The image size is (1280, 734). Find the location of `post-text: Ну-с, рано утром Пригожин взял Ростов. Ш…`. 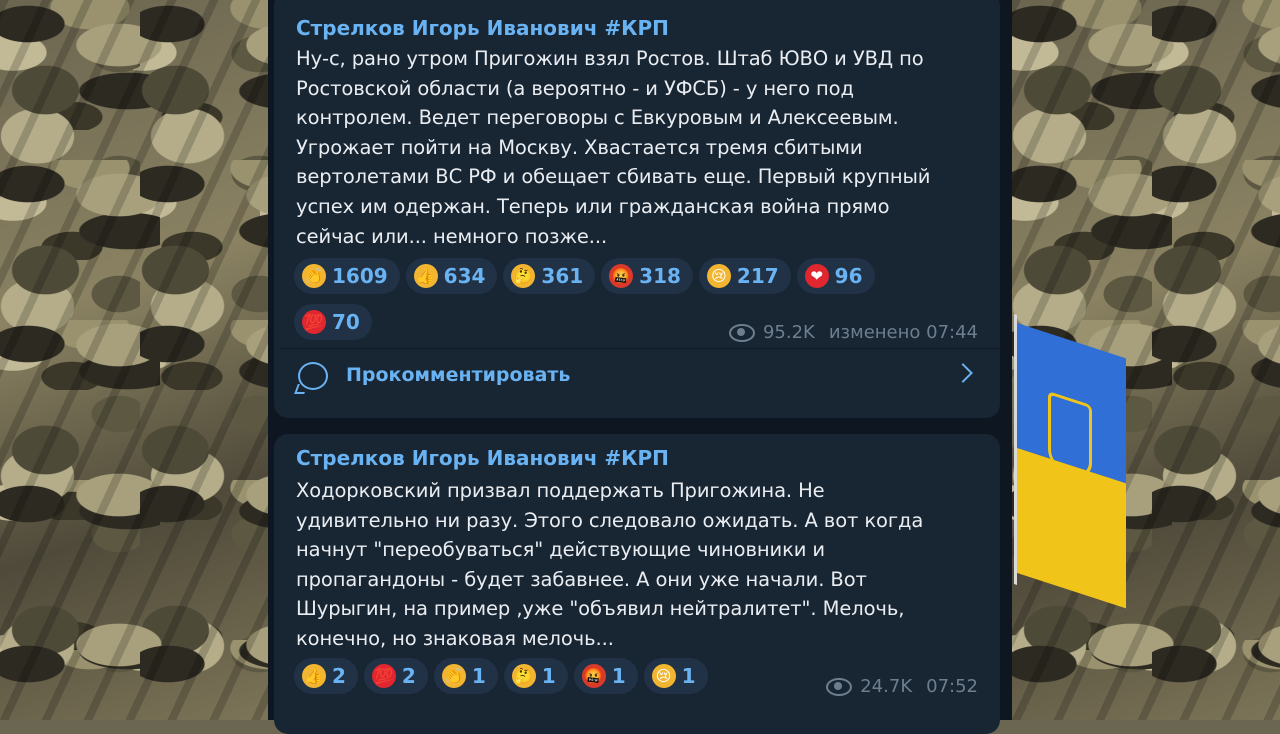

post-text: Ну-с, рано утром Пригожин взял Ростов. Ш… is located at coordinates (613, 147).